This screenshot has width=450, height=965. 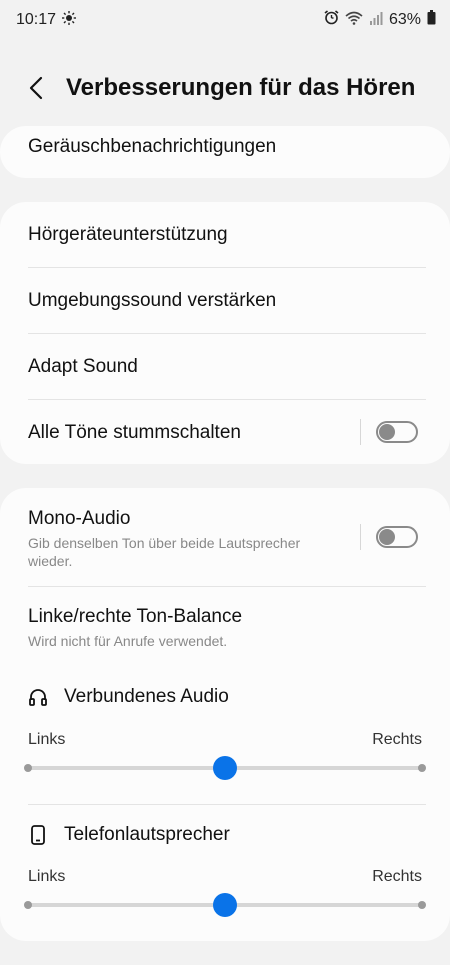 I want to click on phone-speaker-heading: Telefonlautsprecher, so click(x=129, y=835).